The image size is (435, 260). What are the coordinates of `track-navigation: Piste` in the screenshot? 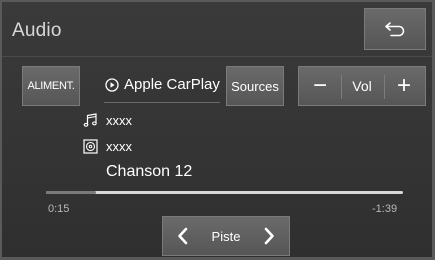 It's located at (226, 236).